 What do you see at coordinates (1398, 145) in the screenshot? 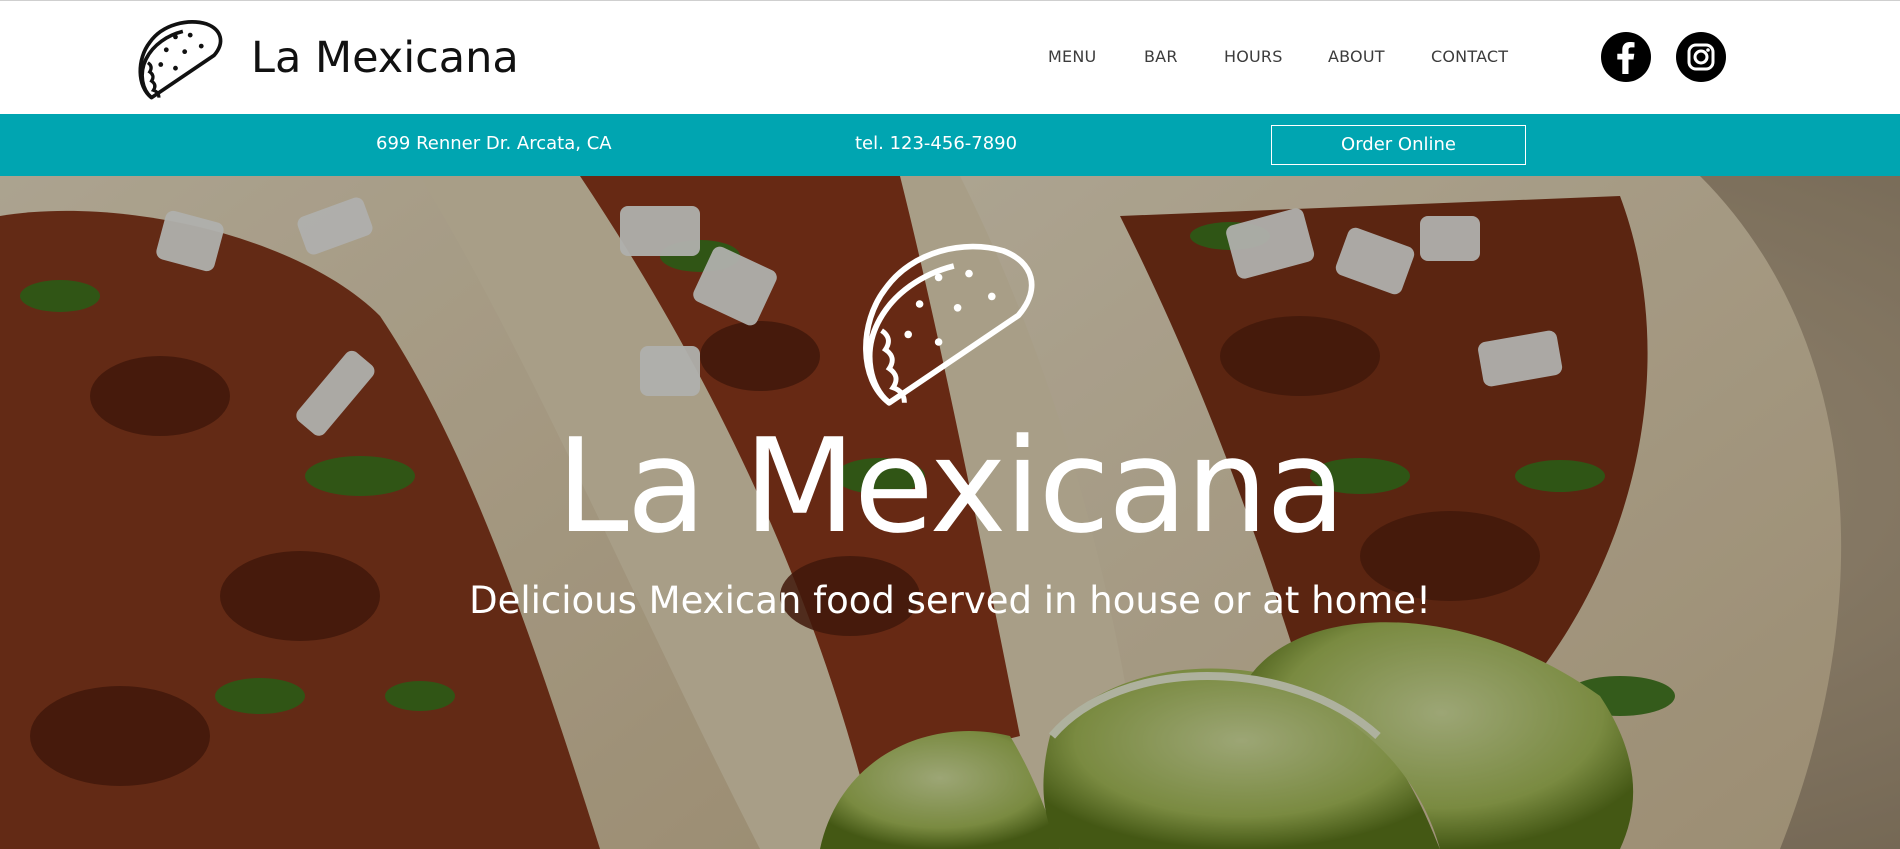
I see `order-online-button: Order Online` at bounding box center [1398, 145].